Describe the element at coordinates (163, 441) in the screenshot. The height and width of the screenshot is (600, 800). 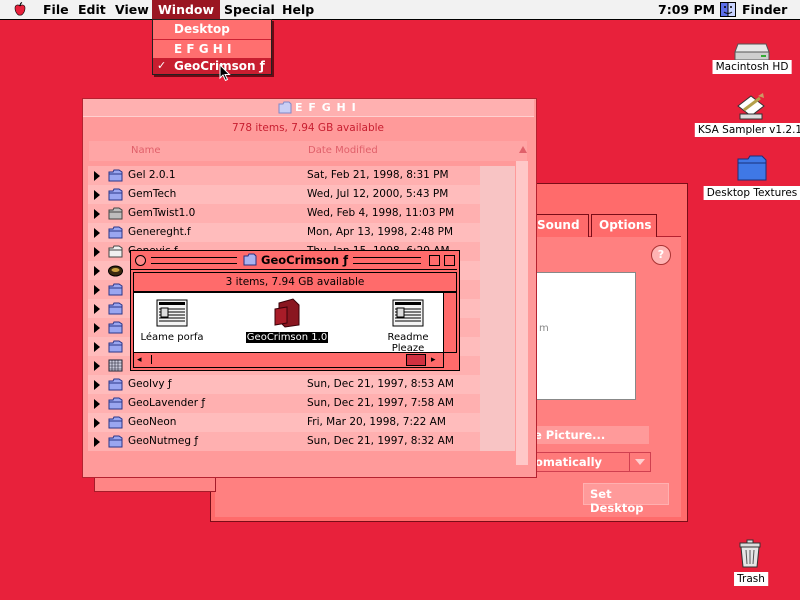
I see `file-name: GeoNutmeg ƒ` at that location.